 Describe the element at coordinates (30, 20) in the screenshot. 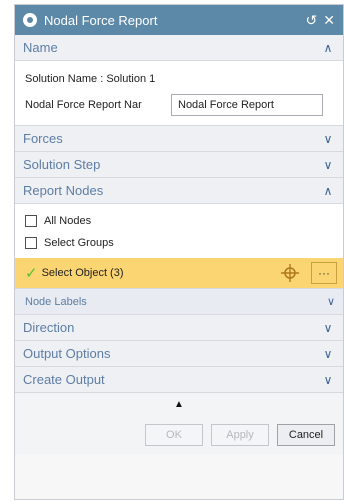

I see `settings-icon` at that location.